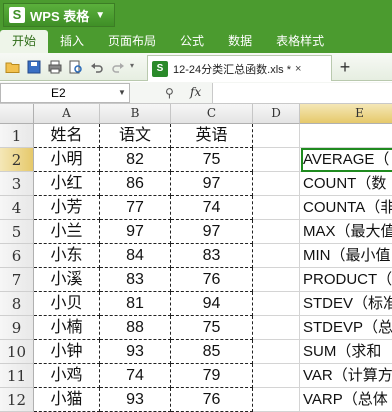 The height and width of the screenshot is (412, 392). I want to click on row-header-9: 9, so click(17, 328).